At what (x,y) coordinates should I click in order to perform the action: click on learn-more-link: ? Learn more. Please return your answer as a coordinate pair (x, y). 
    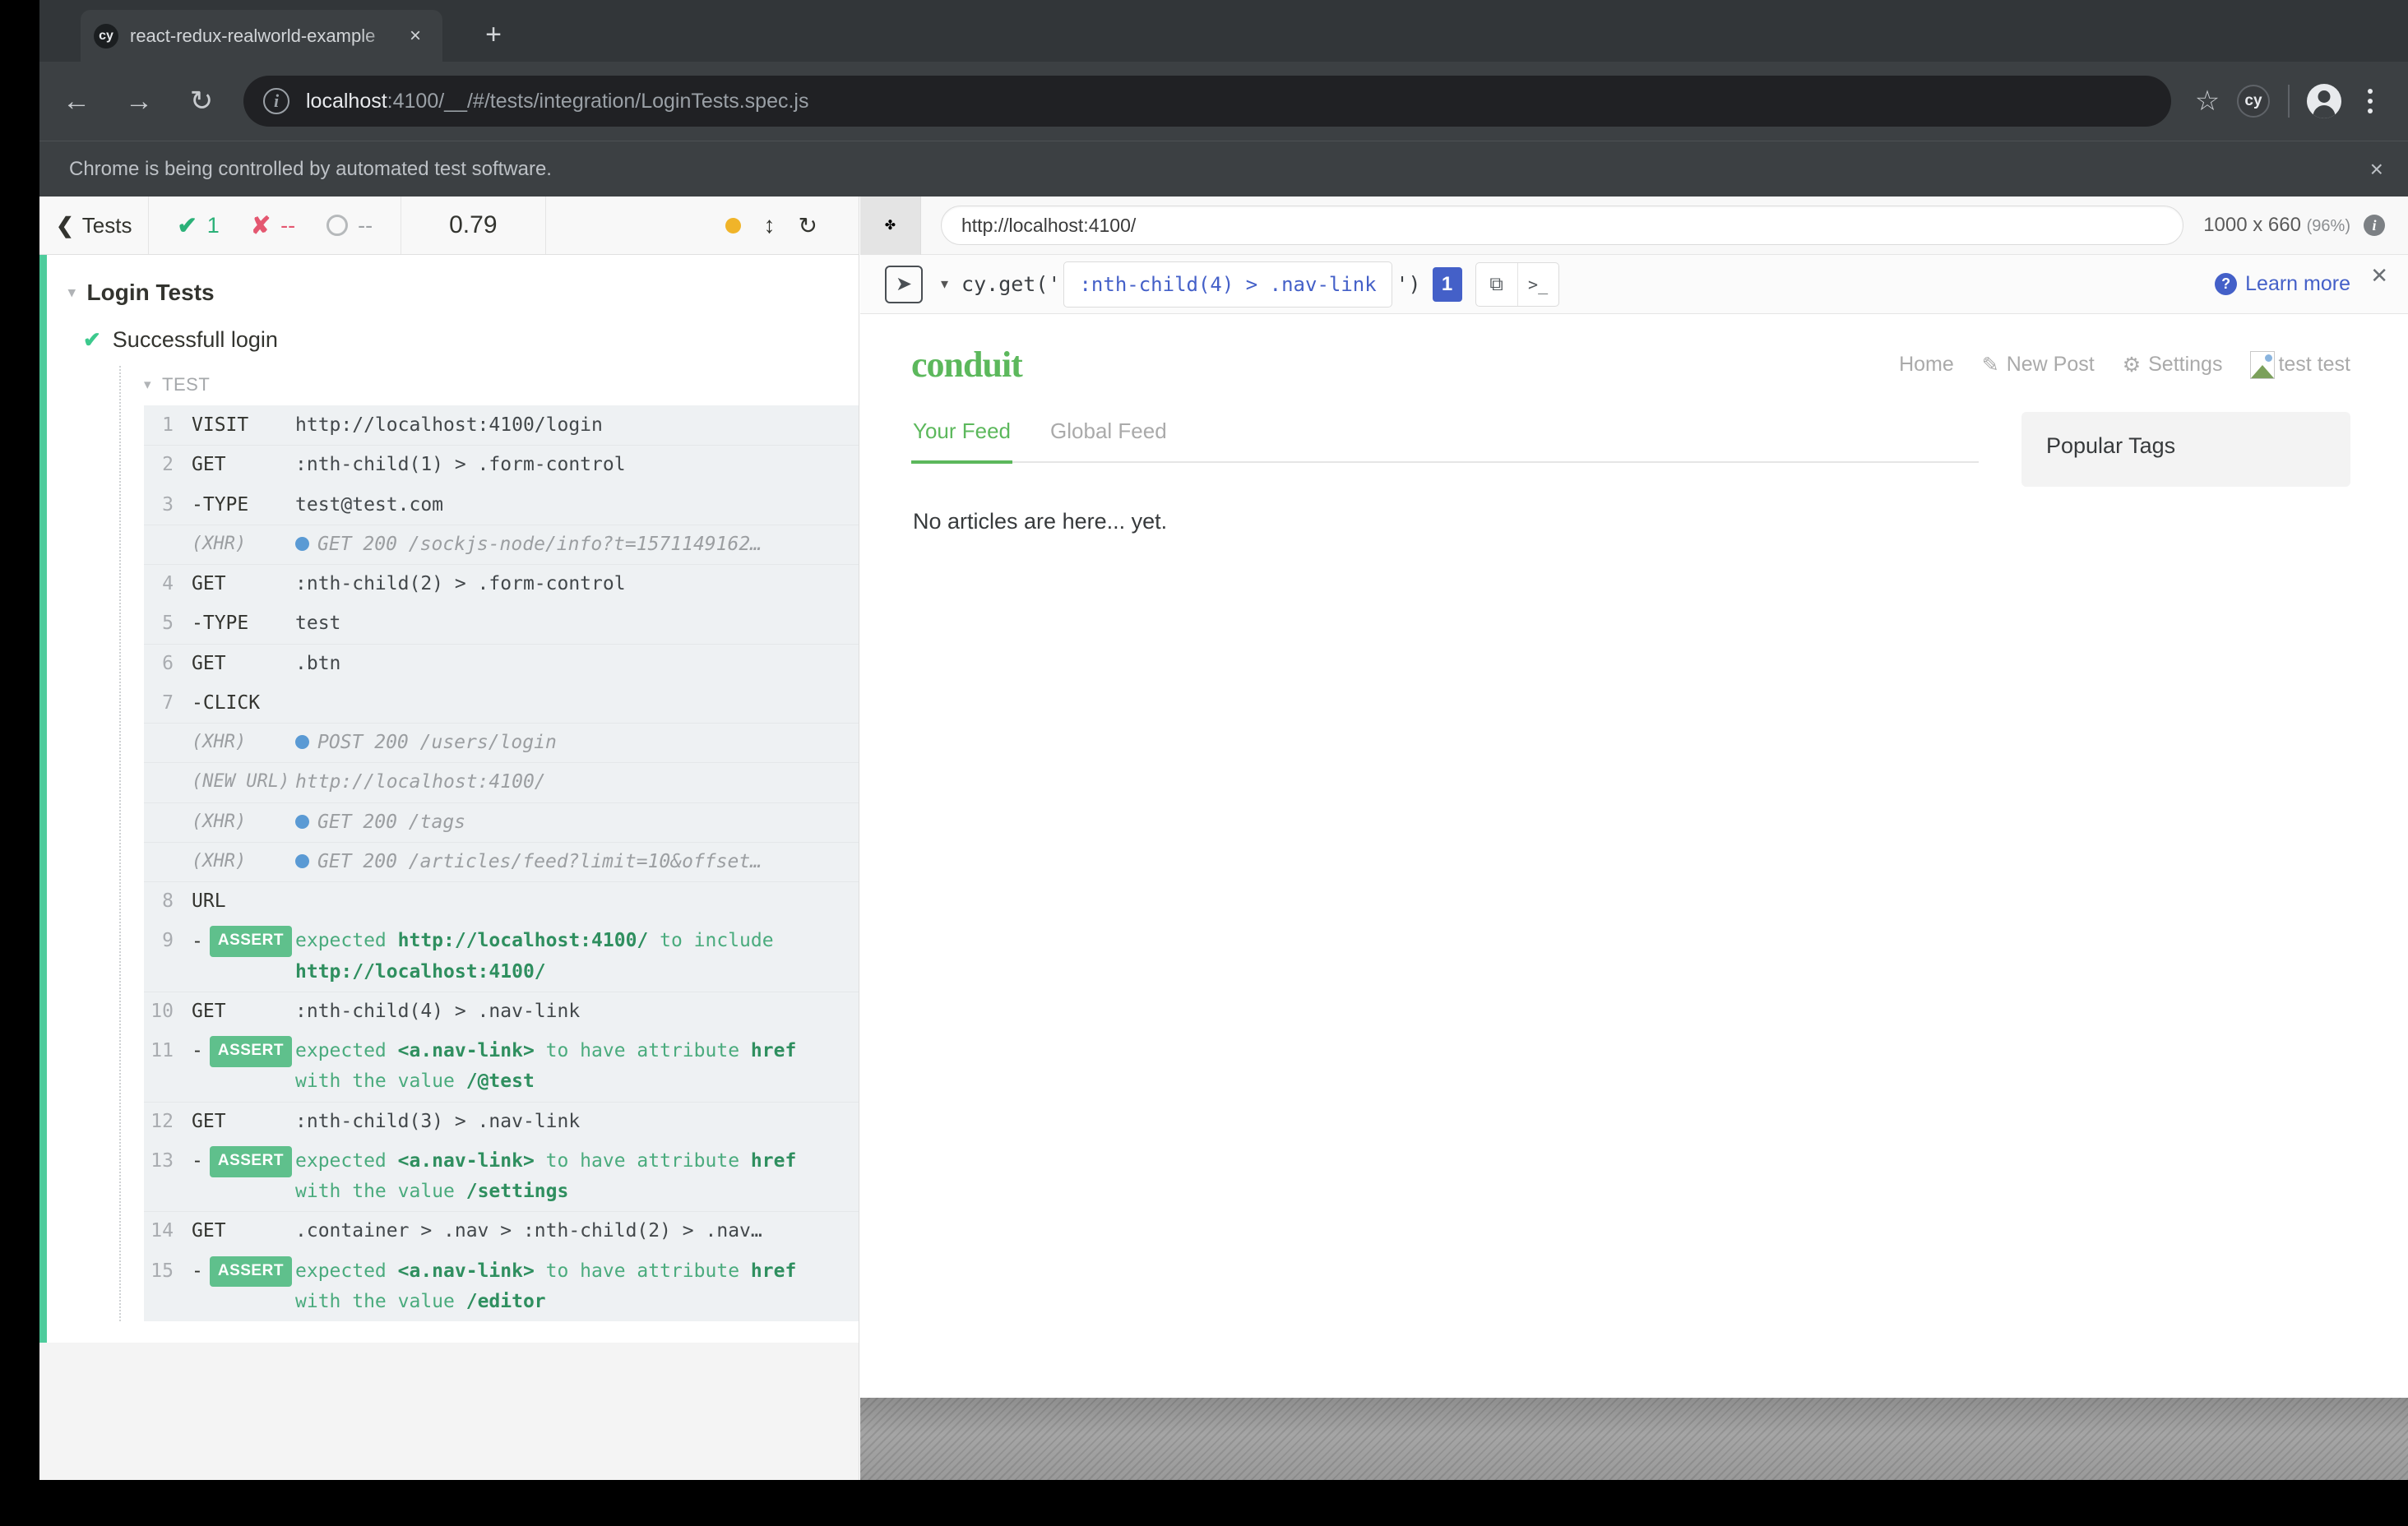
    Looking at the image, I should click on (2282, 284).